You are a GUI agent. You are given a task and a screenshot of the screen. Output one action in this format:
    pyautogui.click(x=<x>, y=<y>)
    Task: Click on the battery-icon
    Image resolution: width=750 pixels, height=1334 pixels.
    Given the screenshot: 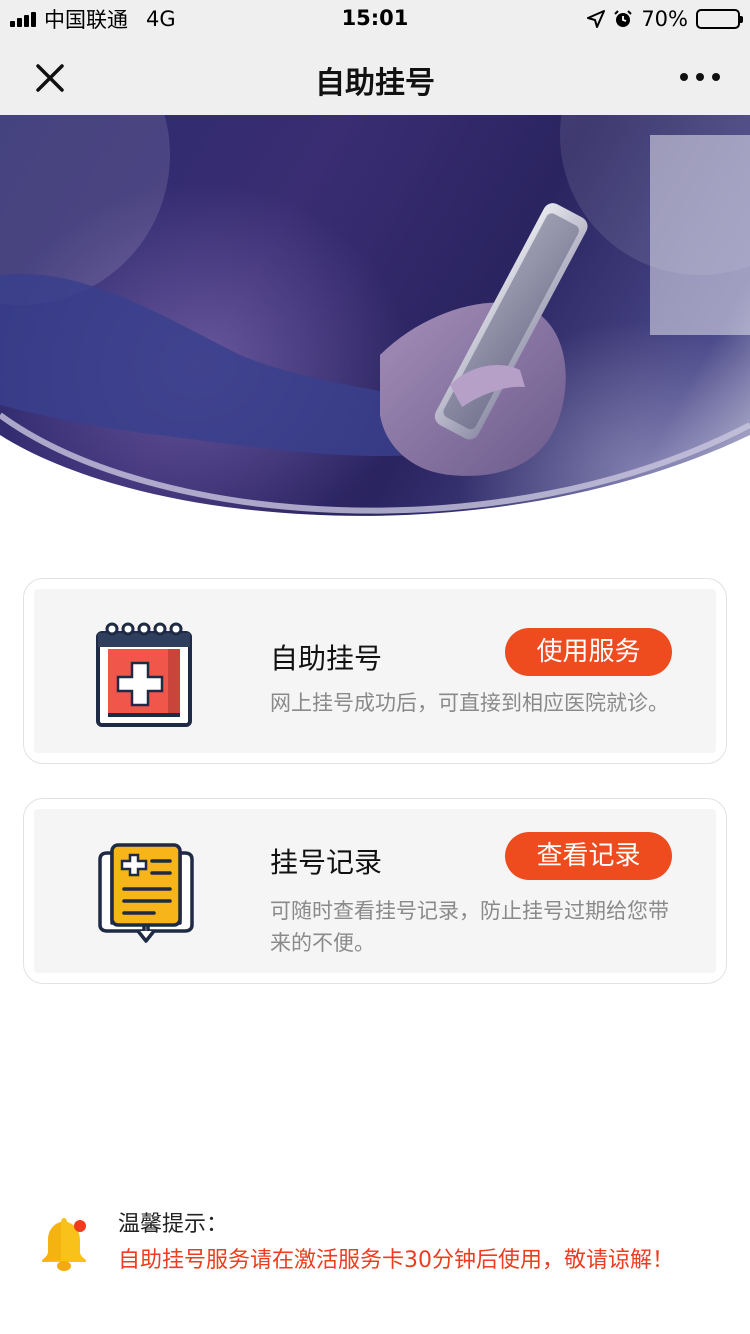 What is the action you would take?
    pyautogui.click(x=719, y=19)
    